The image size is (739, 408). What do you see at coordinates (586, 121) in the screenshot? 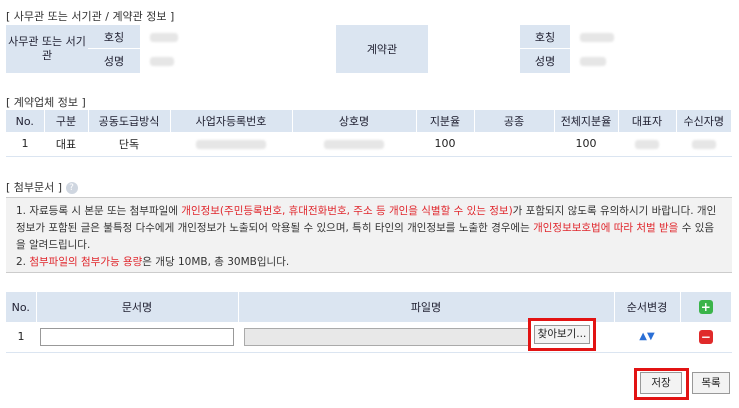
I see `col-total-share: 전체지분율` at bounding box center [586, 121].